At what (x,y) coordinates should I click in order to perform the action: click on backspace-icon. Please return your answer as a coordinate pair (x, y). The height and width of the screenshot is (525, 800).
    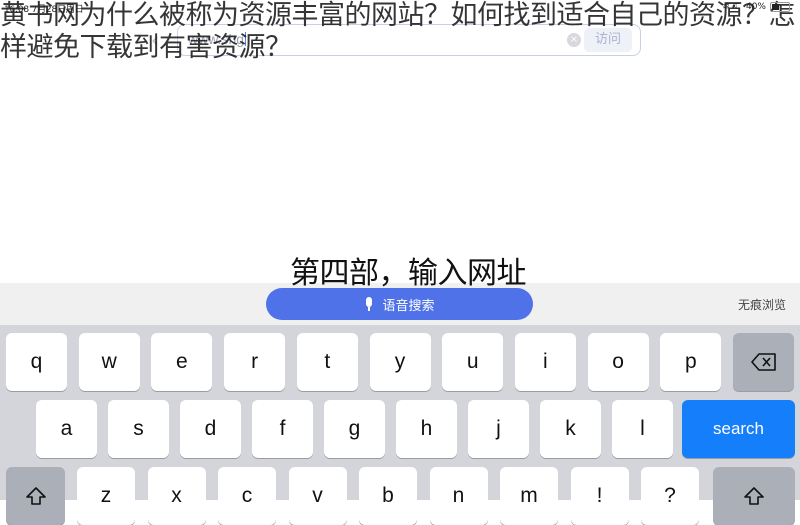
    Looking at the image, I should click on (763, 362).